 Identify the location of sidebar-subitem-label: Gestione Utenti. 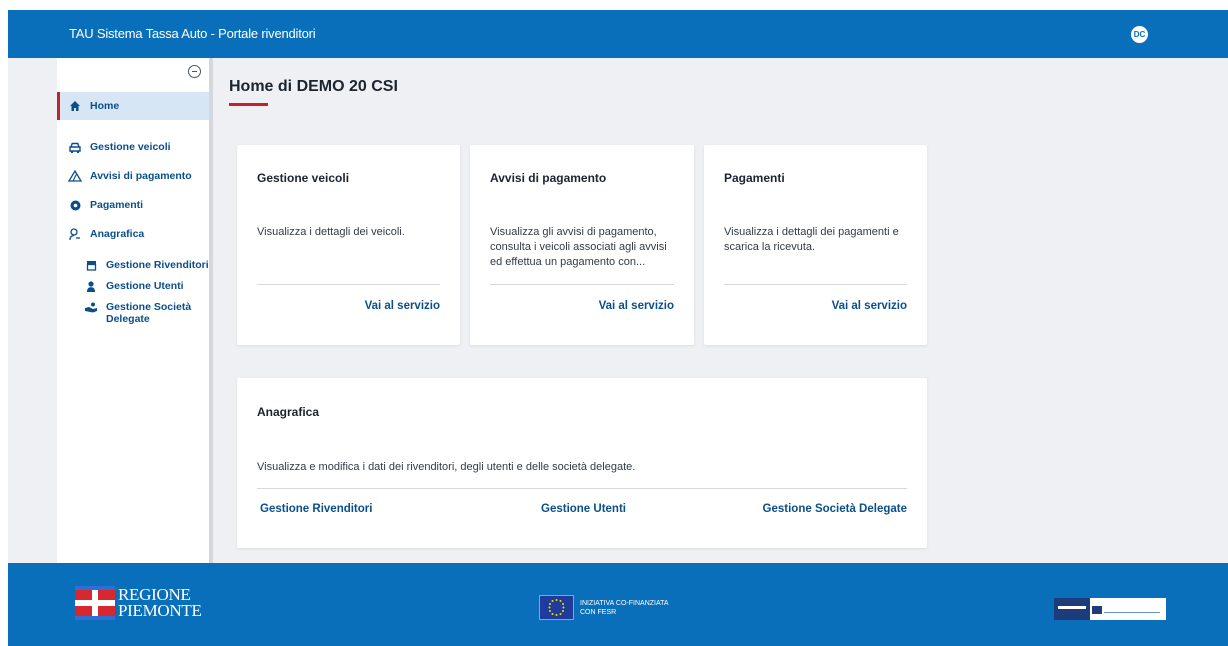
(145, 286).